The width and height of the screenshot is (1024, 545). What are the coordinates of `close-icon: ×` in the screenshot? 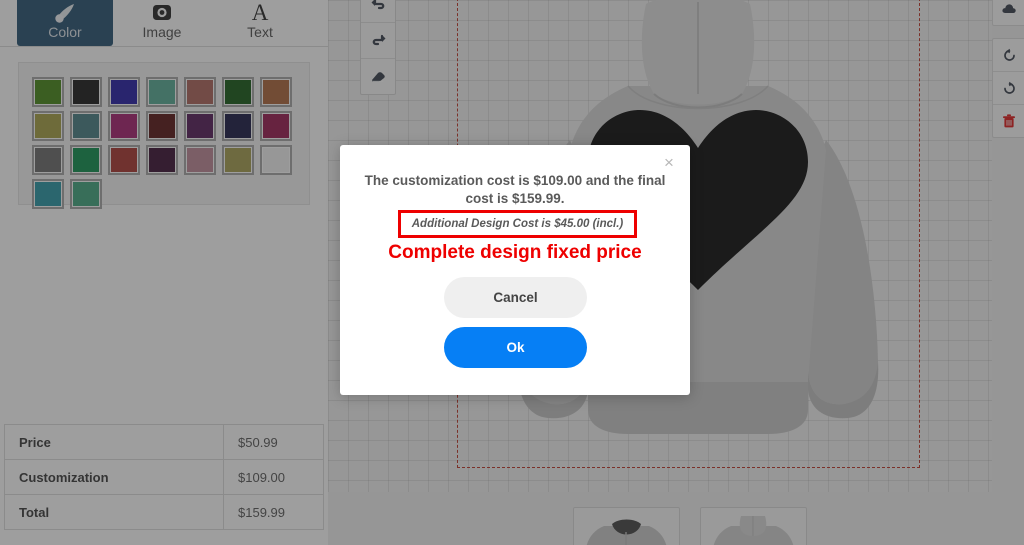 It's located at (669, 162).